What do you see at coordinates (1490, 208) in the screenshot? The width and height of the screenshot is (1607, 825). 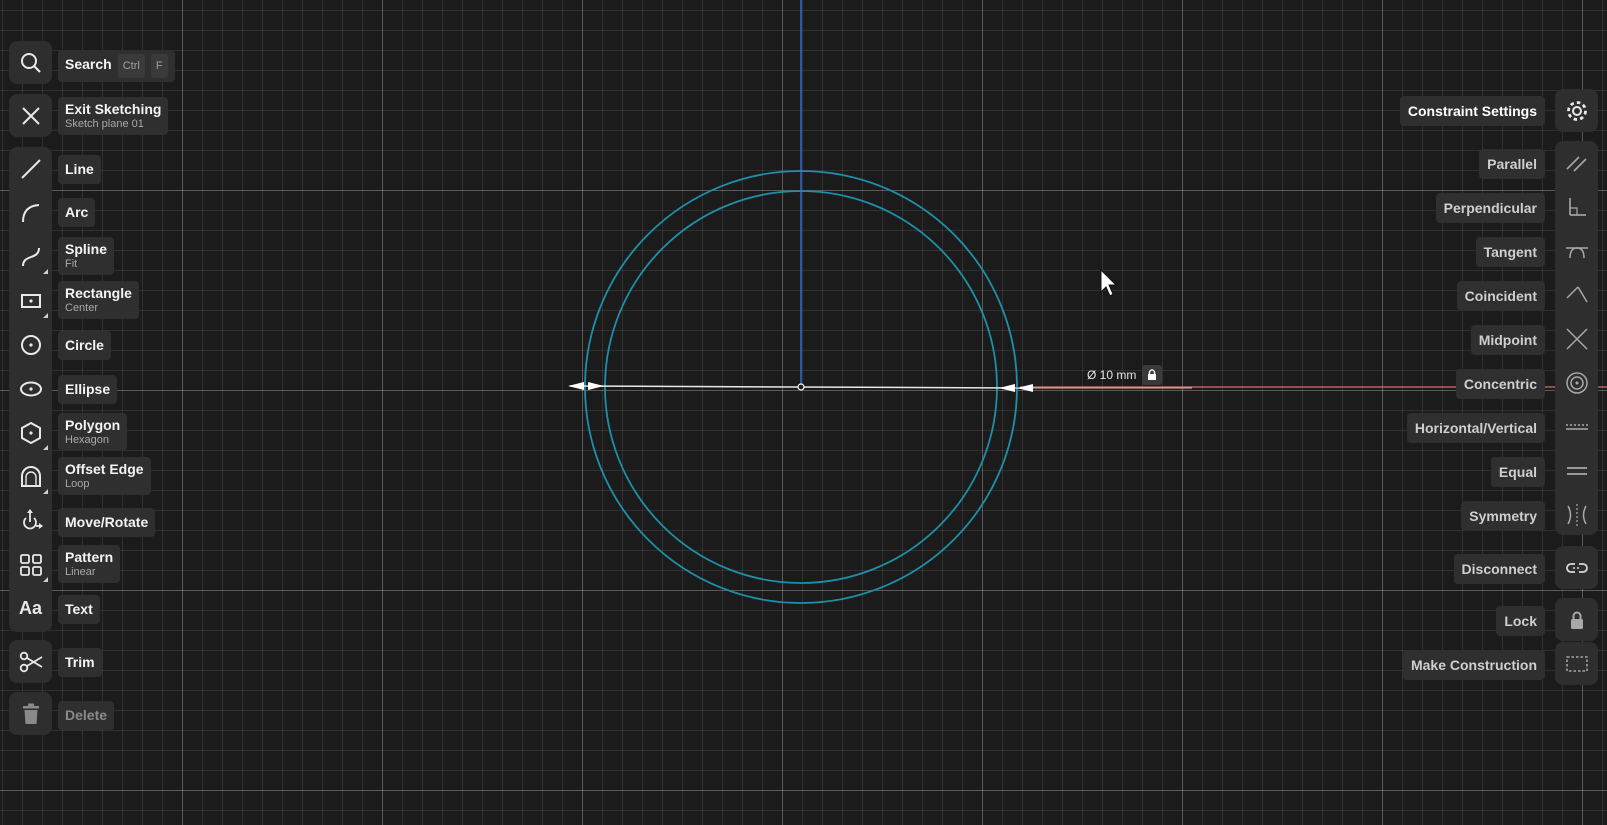 I see `perpendicular-label: Perpendicular` at bounding box center [1490, 208].